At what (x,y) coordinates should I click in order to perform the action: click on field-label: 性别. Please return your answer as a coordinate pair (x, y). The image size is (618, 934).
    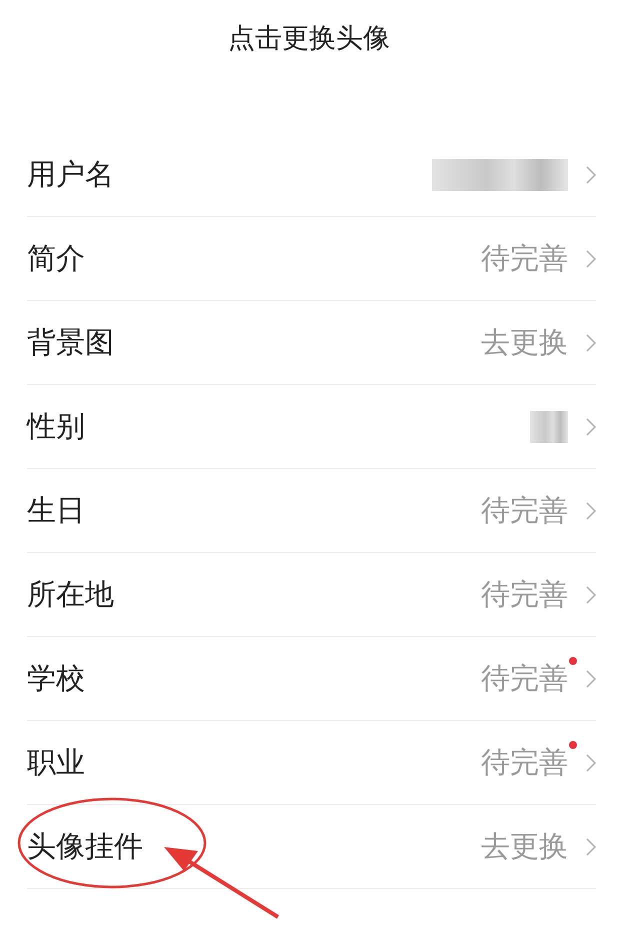
    Looking at the image, I should click on (56, 426).